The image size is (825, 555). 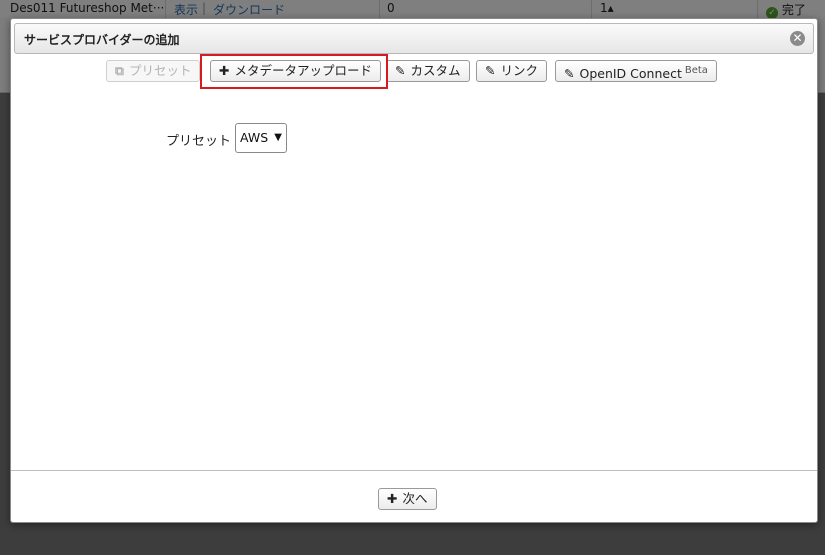 I want to click on openid-label: OpenID Connect, so click(x=630, y=73).